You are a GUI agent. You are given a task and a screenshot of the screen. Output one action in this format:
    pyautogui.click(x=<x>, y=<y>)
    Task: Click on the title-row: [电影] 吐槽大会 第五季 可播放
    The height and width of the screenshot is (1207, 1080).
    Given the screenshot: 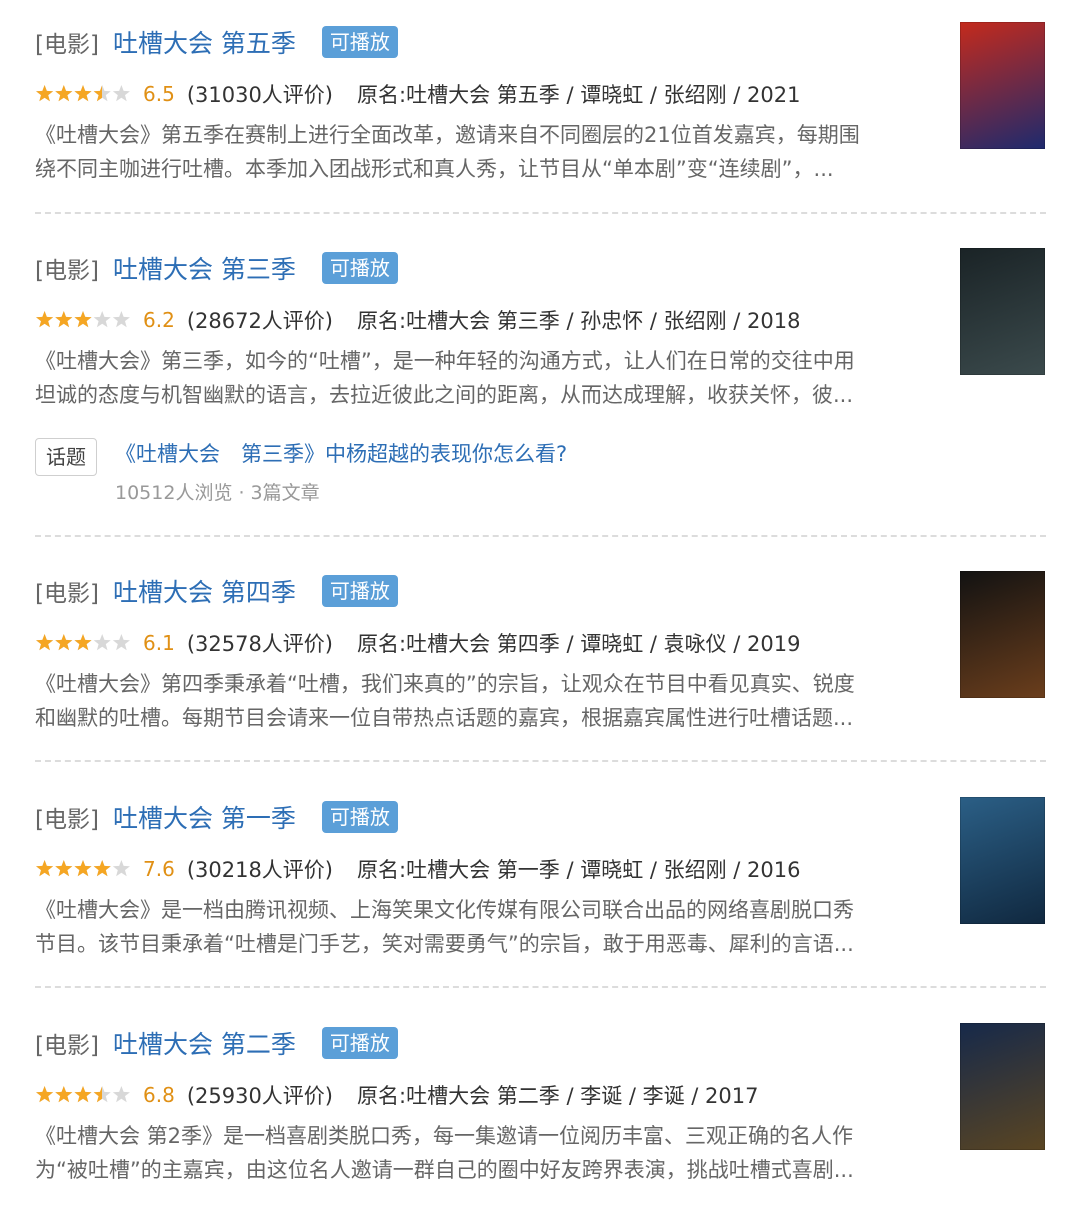 What is the action you would take?
    pyautogui.click(x=216, y=42)
    